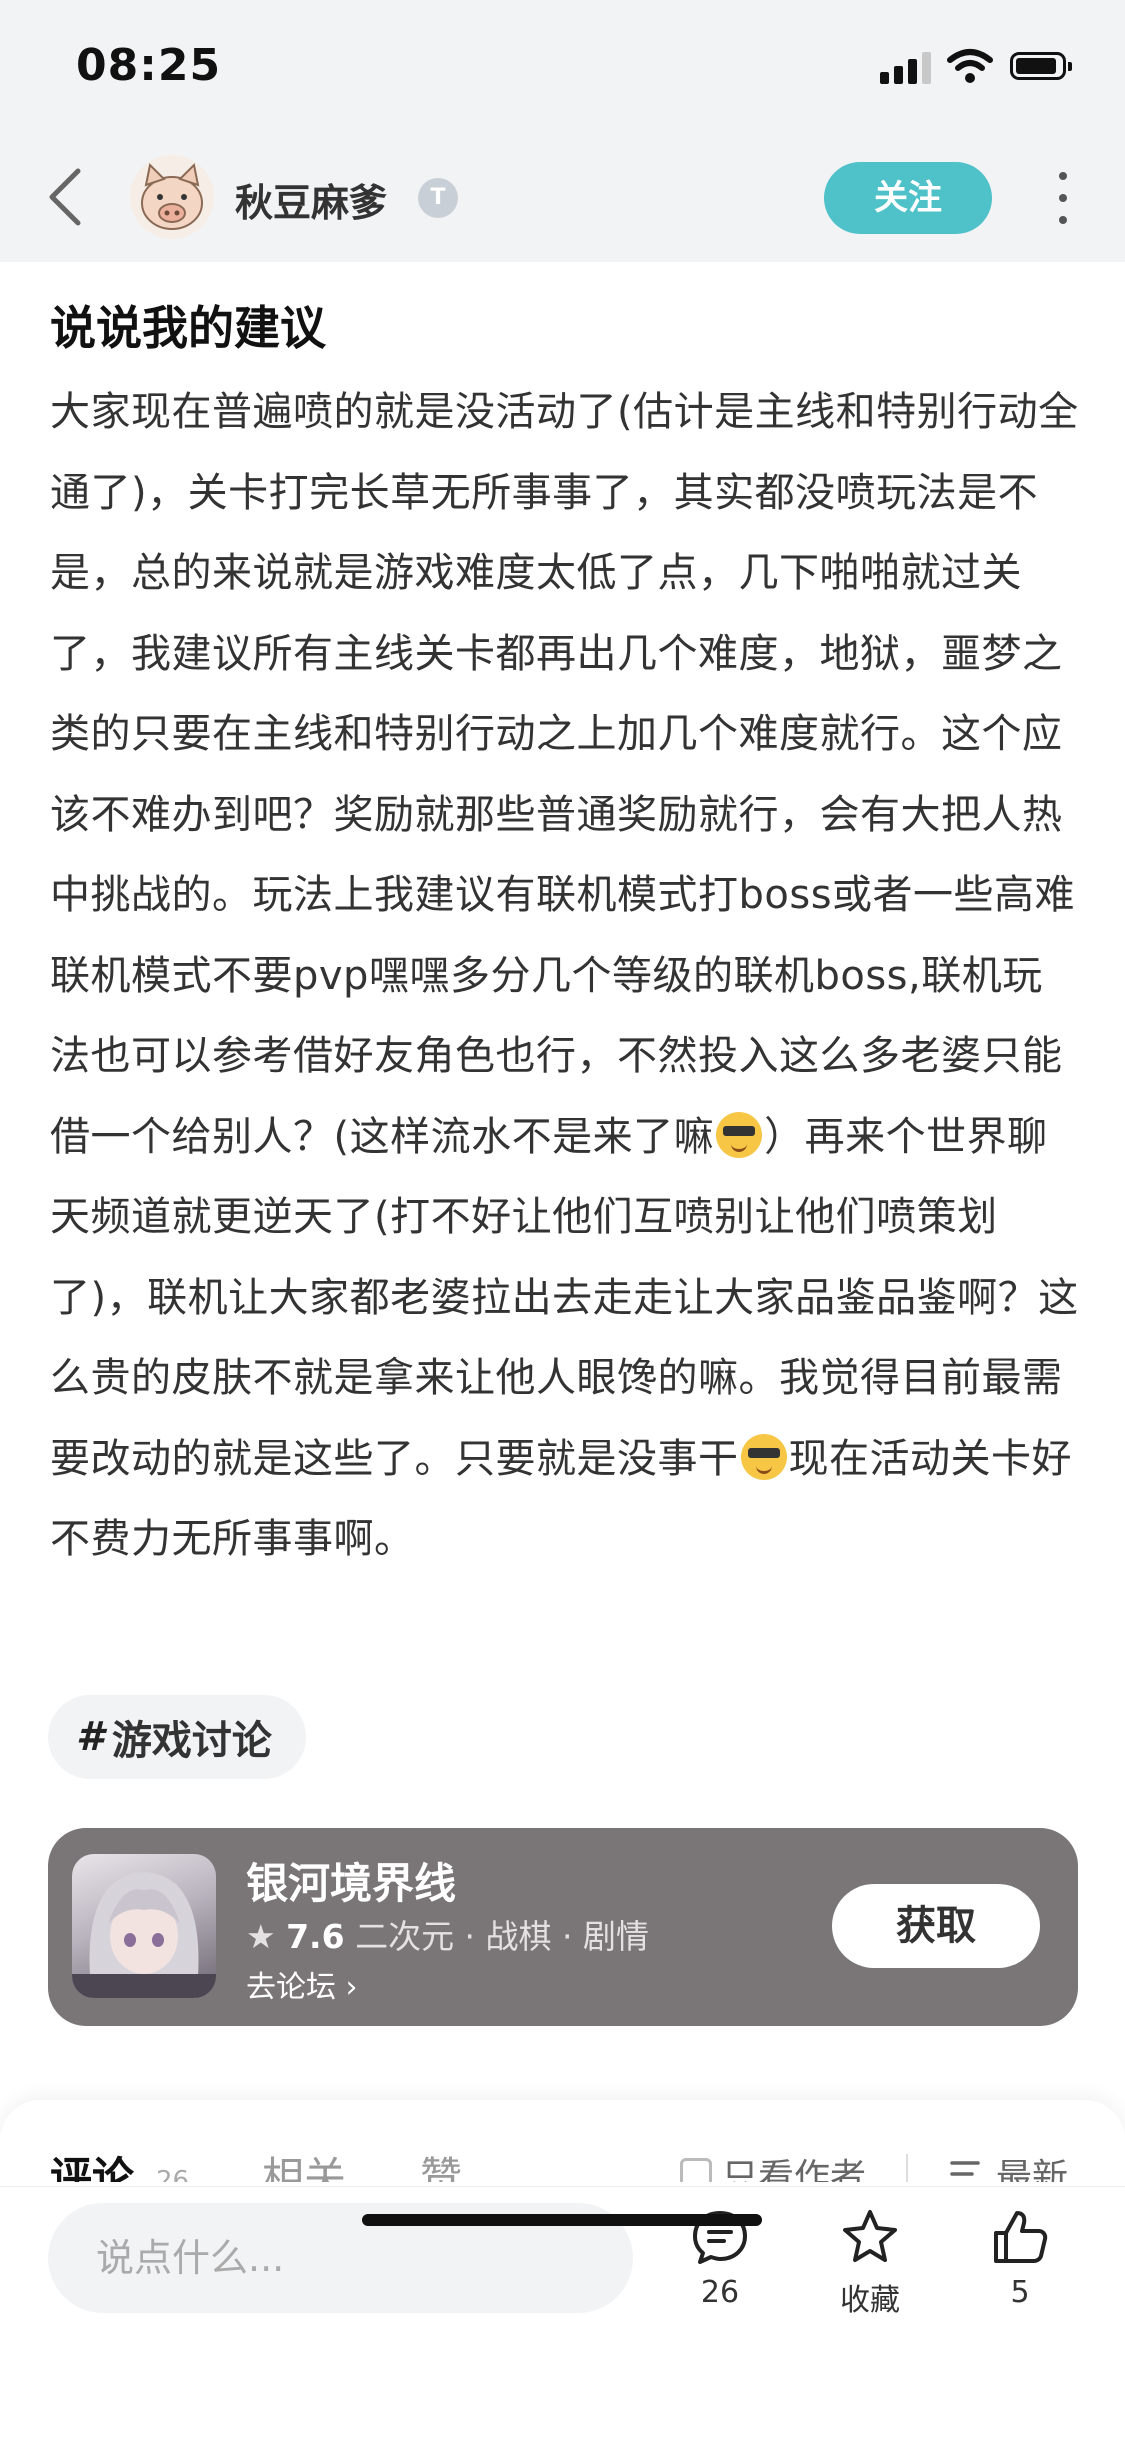 The height and width of the screenshot is (2437, 1125). What do you see at coordinates (149, 65) in the screenshot?
I see `status-time: 08:25` at bounding box center [149, 65].